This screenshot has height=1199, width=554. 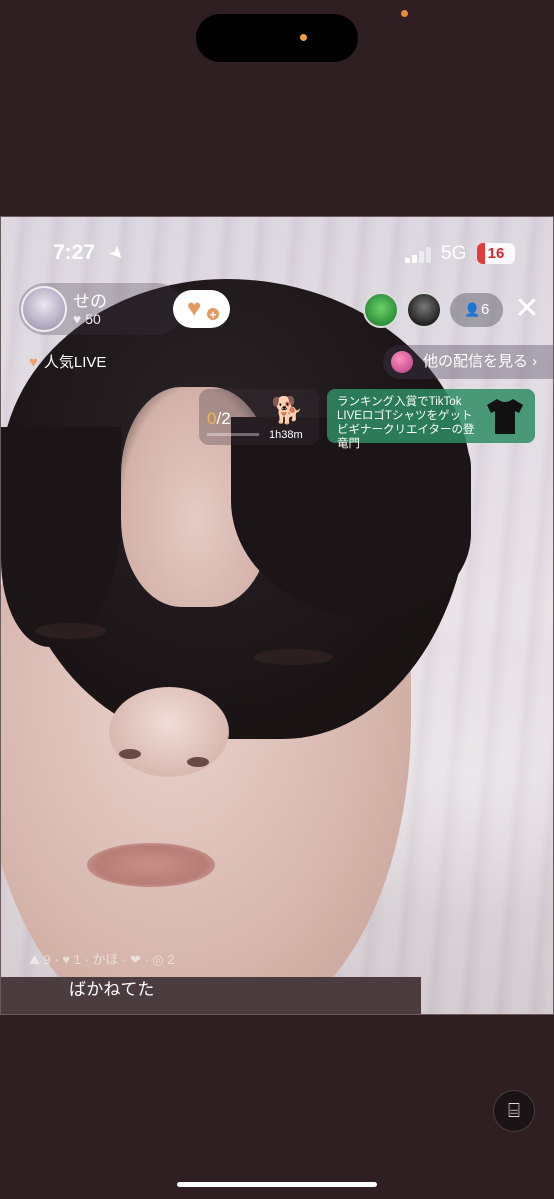 What do you see at coordinates (223, 418) in the screenshot?
I see `goal-total: /2` at bounding box center [223, 418].